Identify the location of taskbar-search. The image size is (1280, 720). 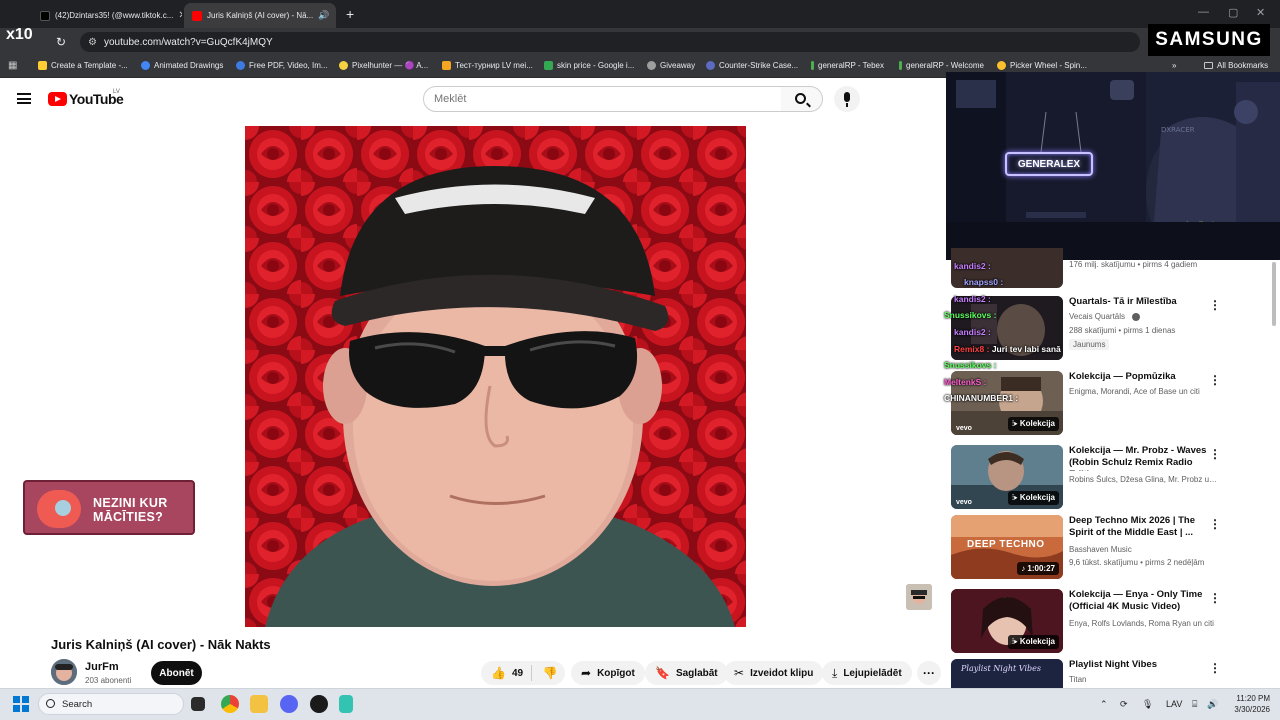
(111, 704).